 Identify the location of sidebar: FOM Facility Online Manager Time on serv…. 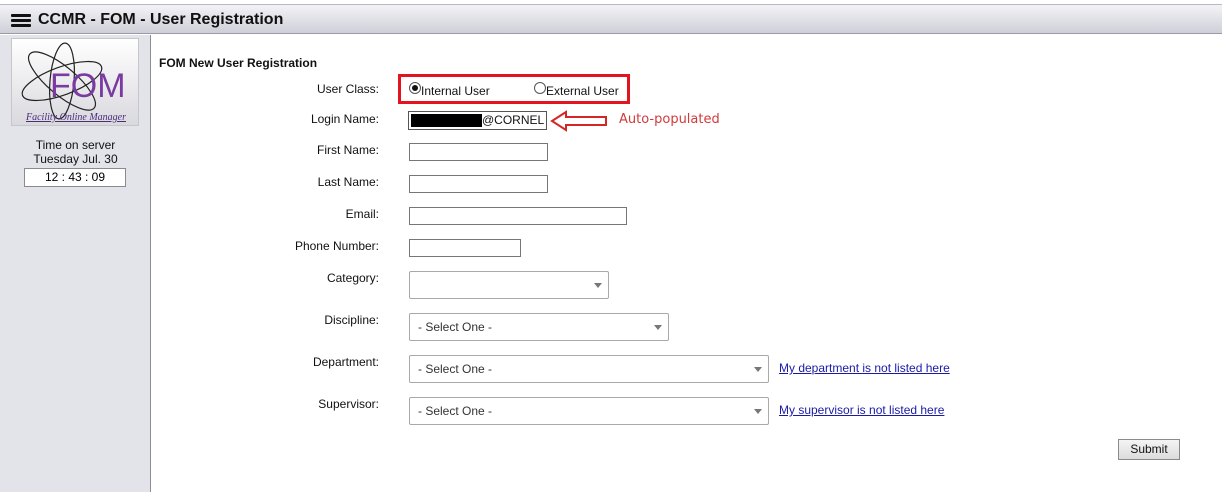
(75, 263).